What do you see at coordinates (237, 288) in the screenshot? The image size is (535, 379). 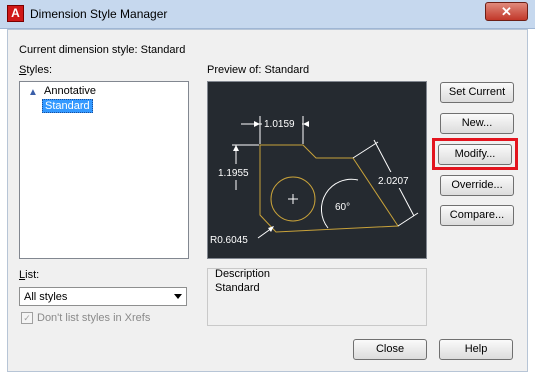 I see `description-value: Standard` at bounding box center [237, 288].